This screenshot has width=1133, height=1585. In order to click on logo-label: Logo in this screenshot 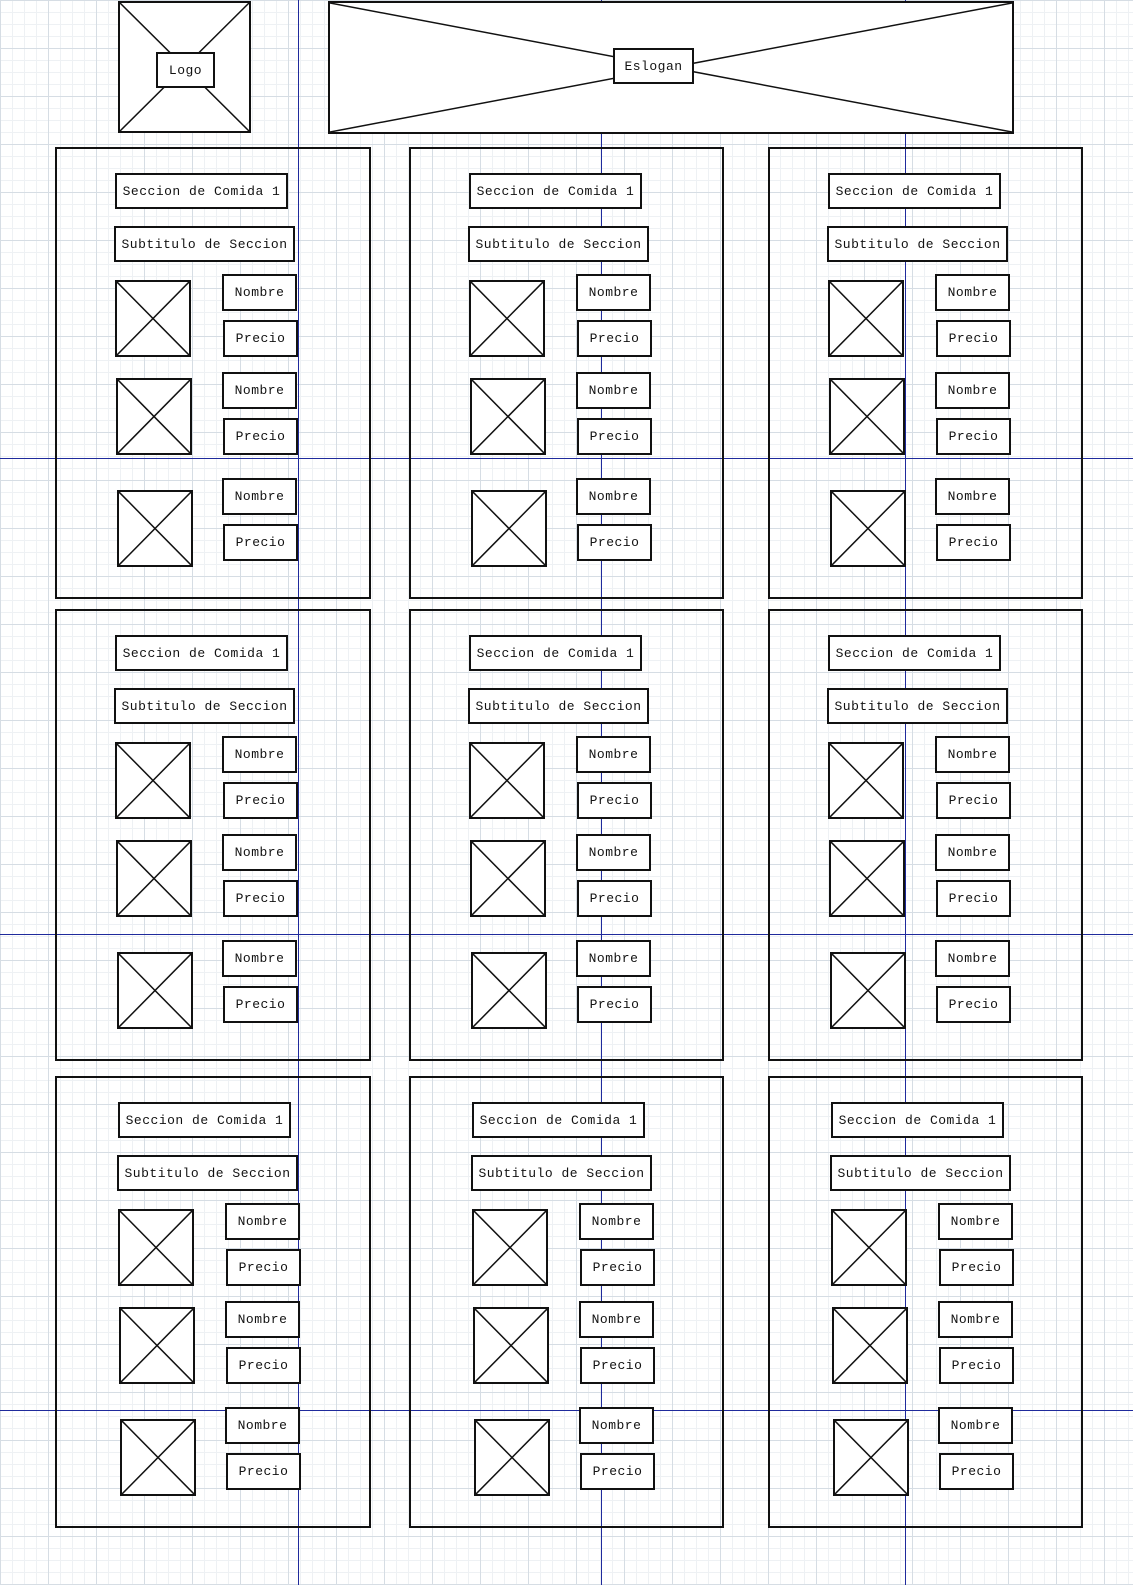, I will do `click(185, 70)`.